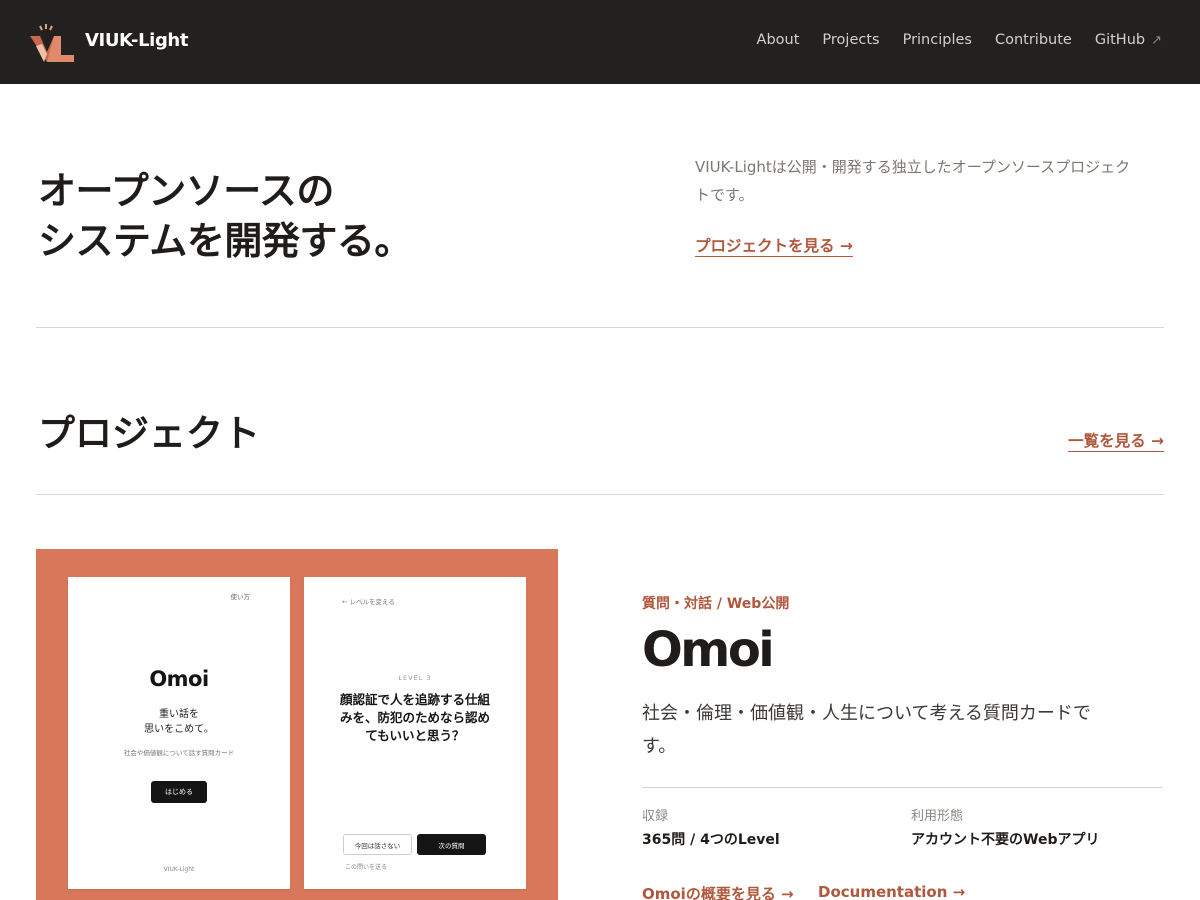 Image resolution: width=1200 pixels, height=900 pixels. What do you see at coordinates (179, 679) in the screenshot?
I see `preview-app-title: Omoi` at bounding box center [179, 679].